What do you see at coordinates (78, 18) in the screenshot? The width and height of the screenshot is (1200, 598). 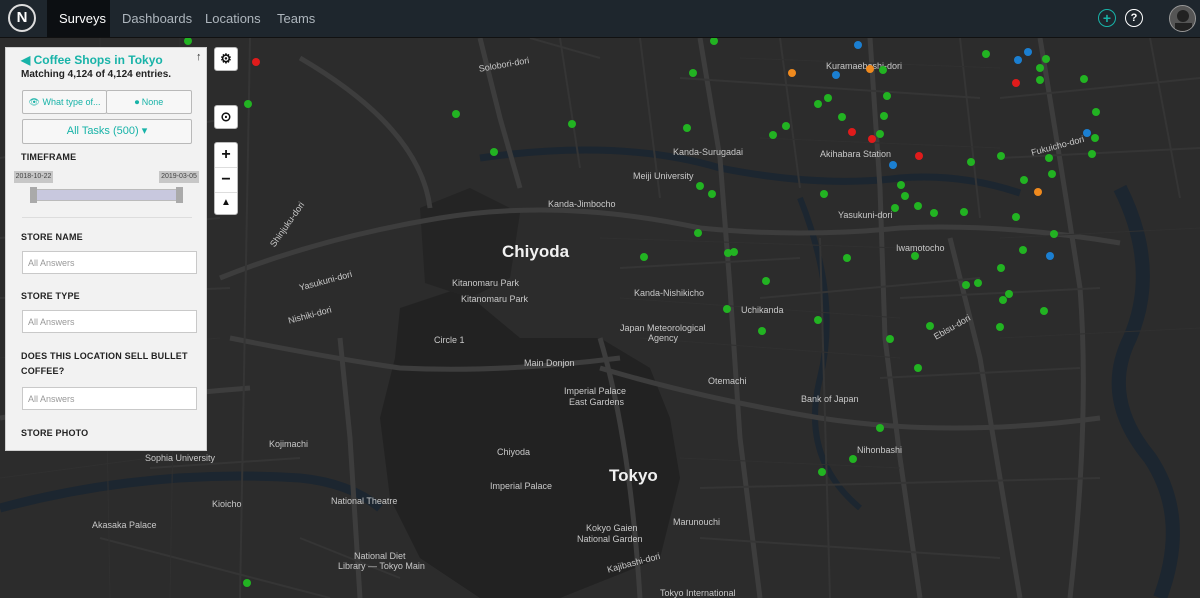 I see `nav-surveys: Surveys` at bounding box center [78, 18].